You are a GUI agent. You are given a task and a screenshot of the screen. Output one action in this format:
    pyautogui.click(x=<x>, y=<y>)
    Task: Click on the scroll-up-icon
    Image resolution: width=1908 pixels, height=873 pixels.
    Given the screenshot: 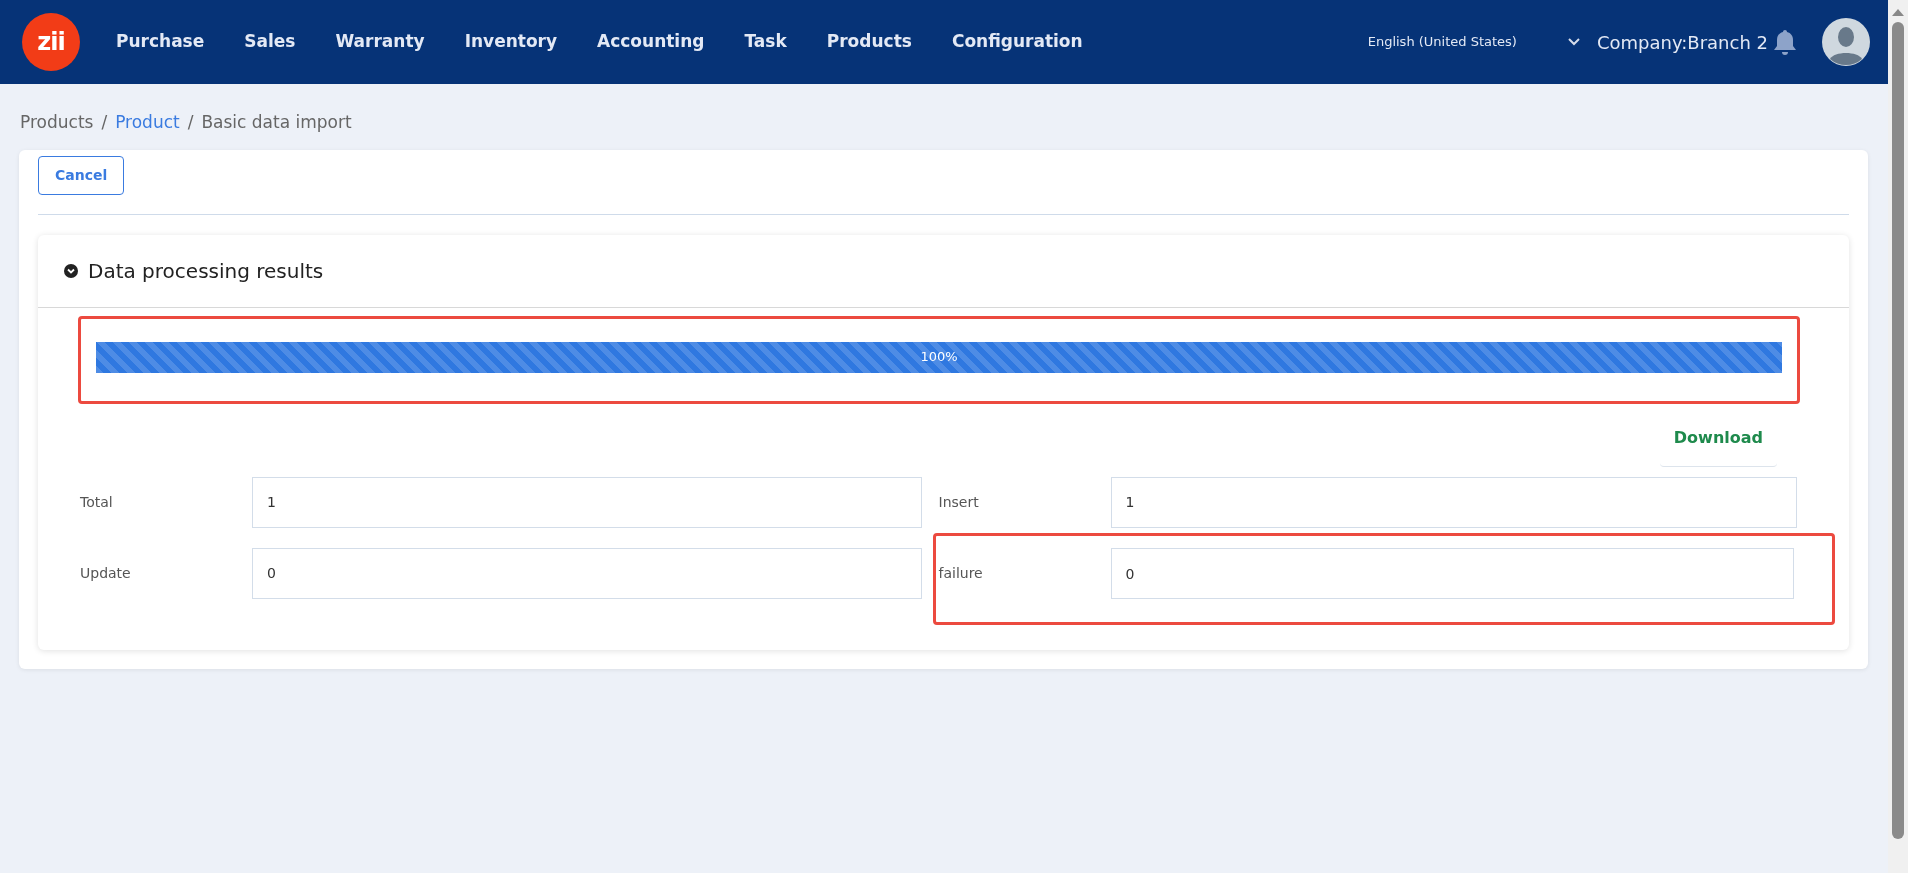 What is the action you would take?
    pyautogui.click(x=1898, y=12)
    